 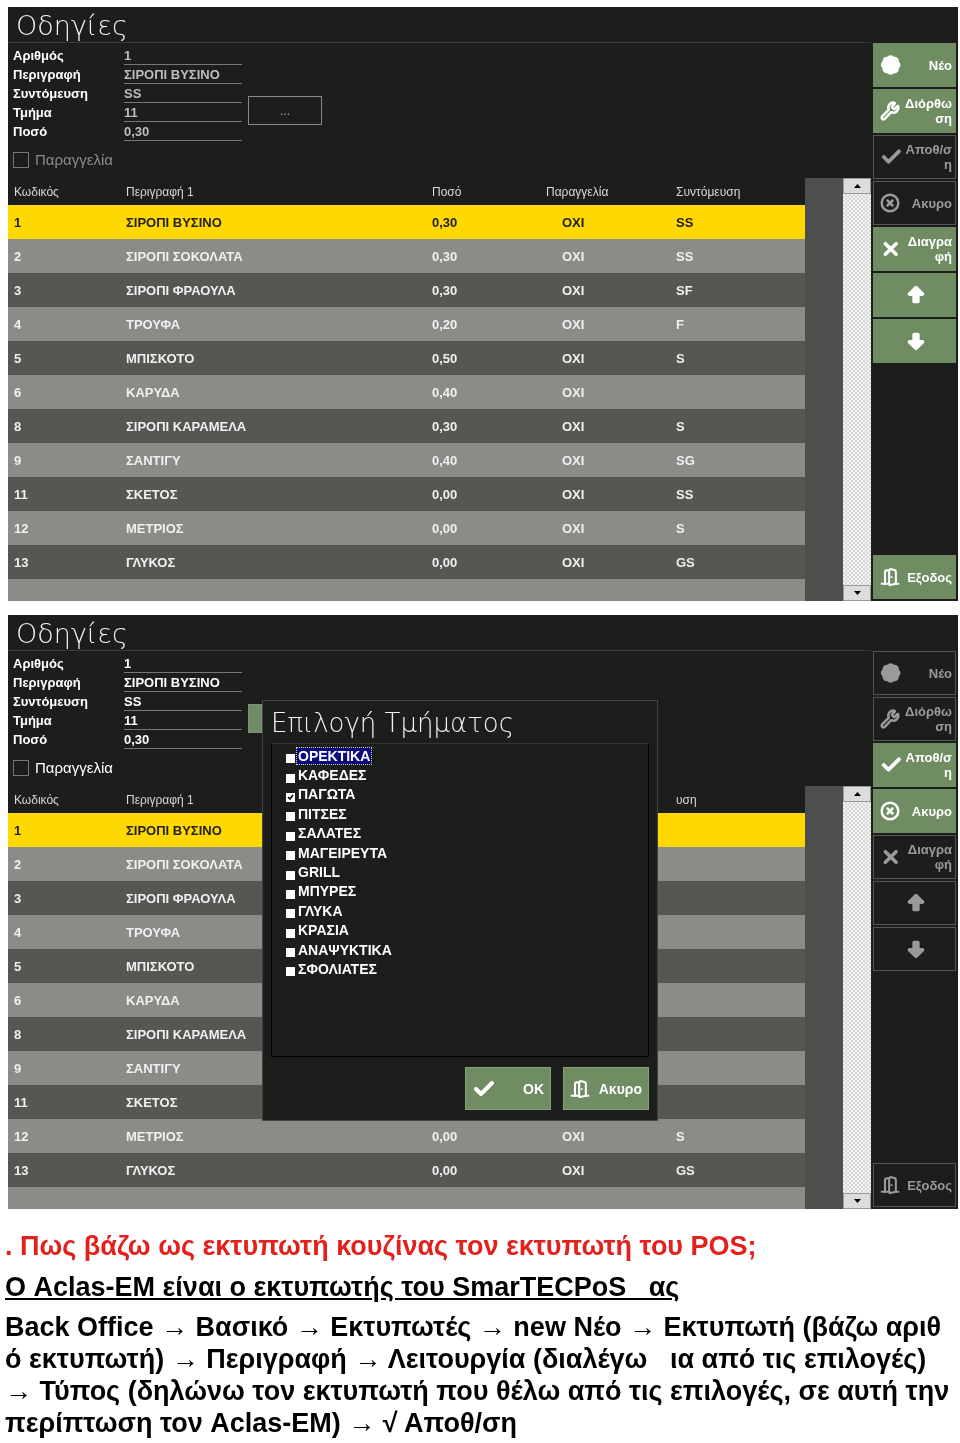 I want to click on table-cell-text: 0,50, so click(x=444, y=358).